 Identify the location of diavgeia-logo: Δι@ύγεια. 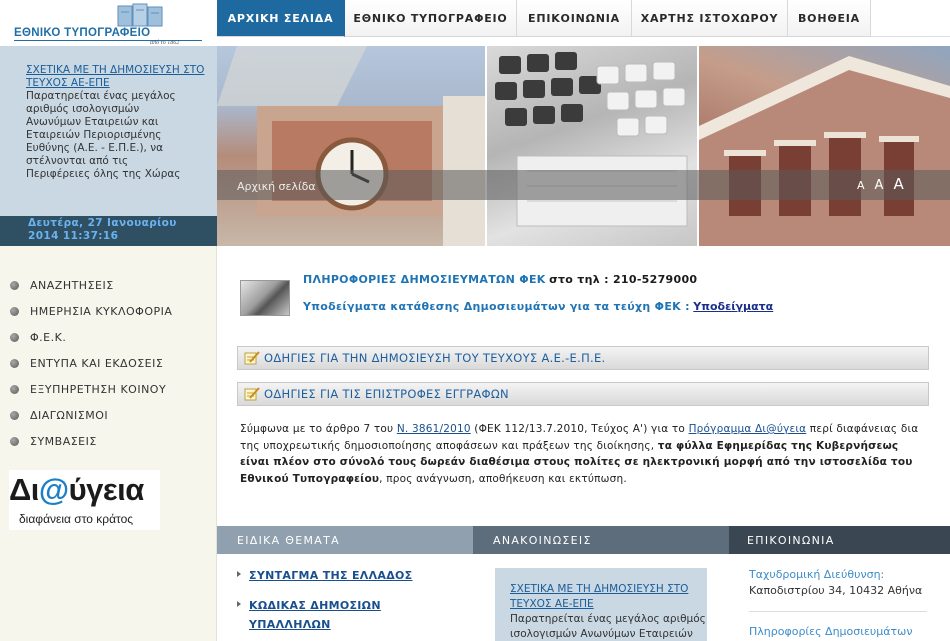
(76, 489).